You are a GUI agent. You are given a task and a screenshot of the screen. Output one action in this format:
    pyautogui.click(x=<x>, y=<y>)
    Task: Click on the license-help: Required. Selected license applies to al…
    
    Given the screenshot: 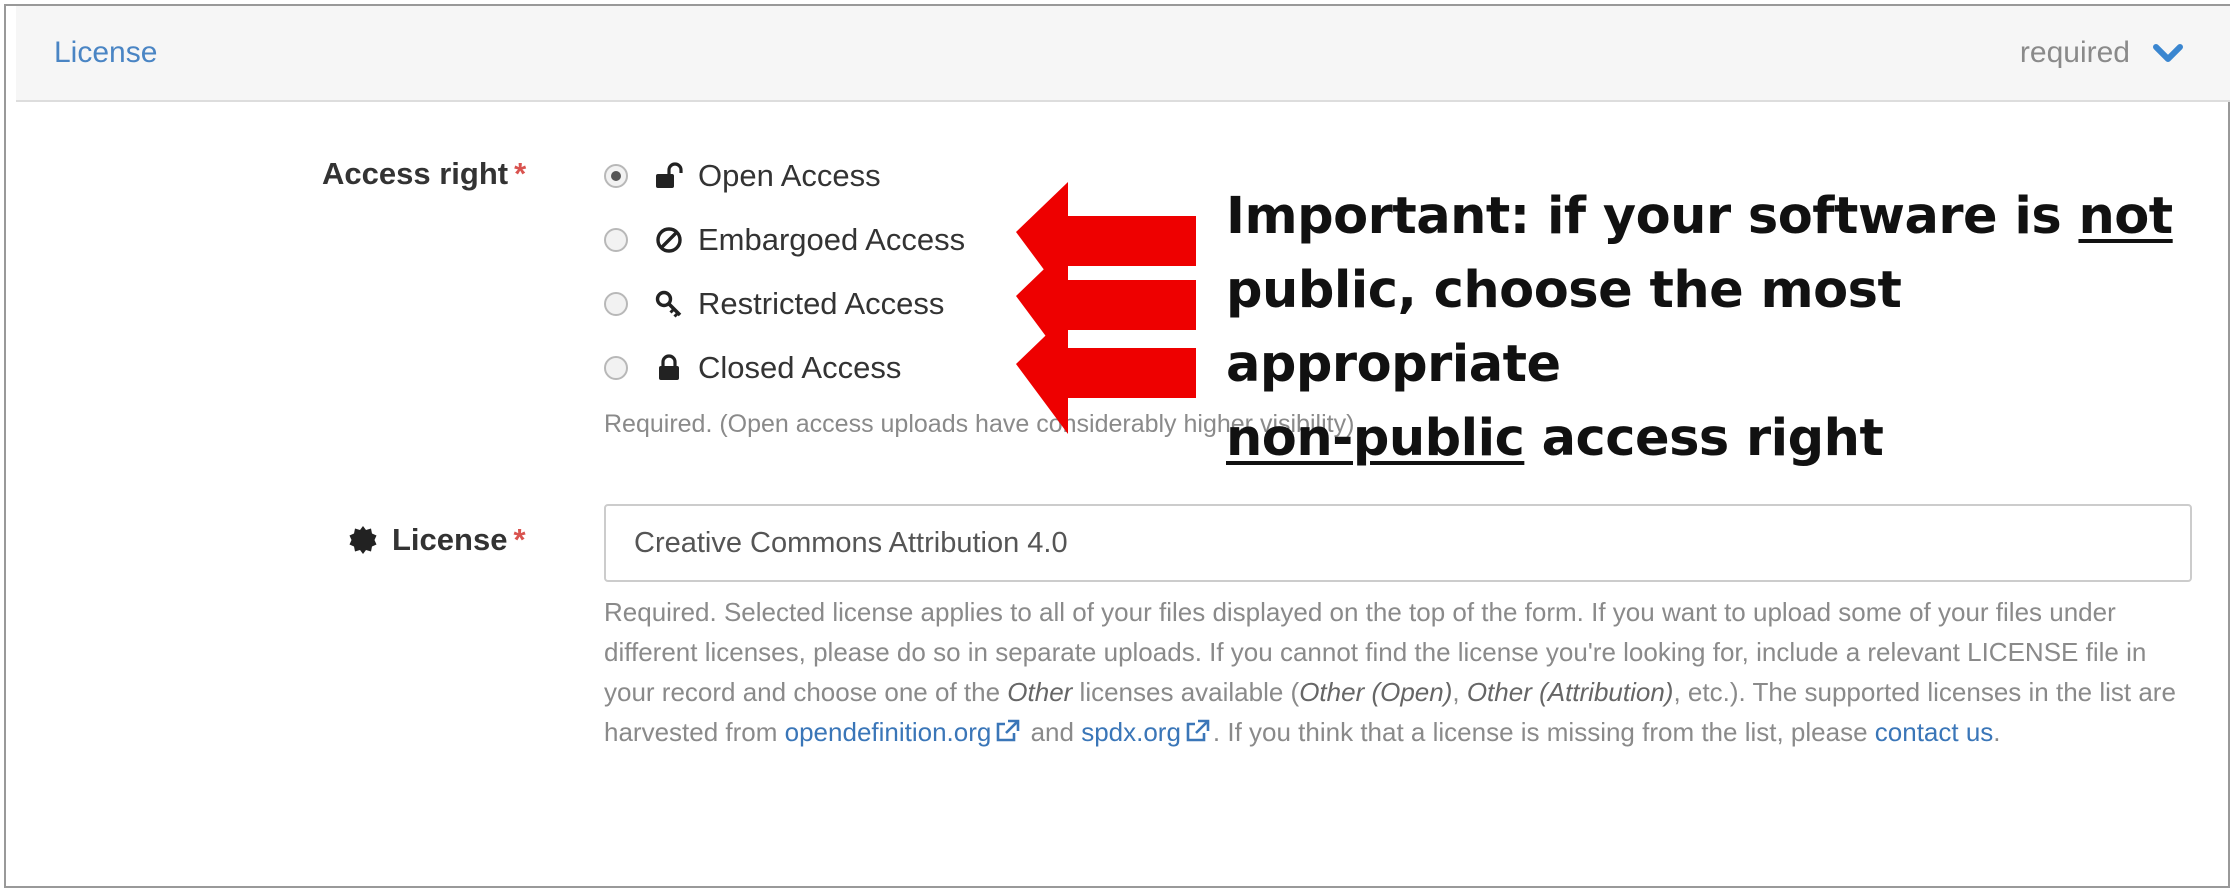 What is the action you would take?
    pyautogui.click(x=1404, y=672)
    